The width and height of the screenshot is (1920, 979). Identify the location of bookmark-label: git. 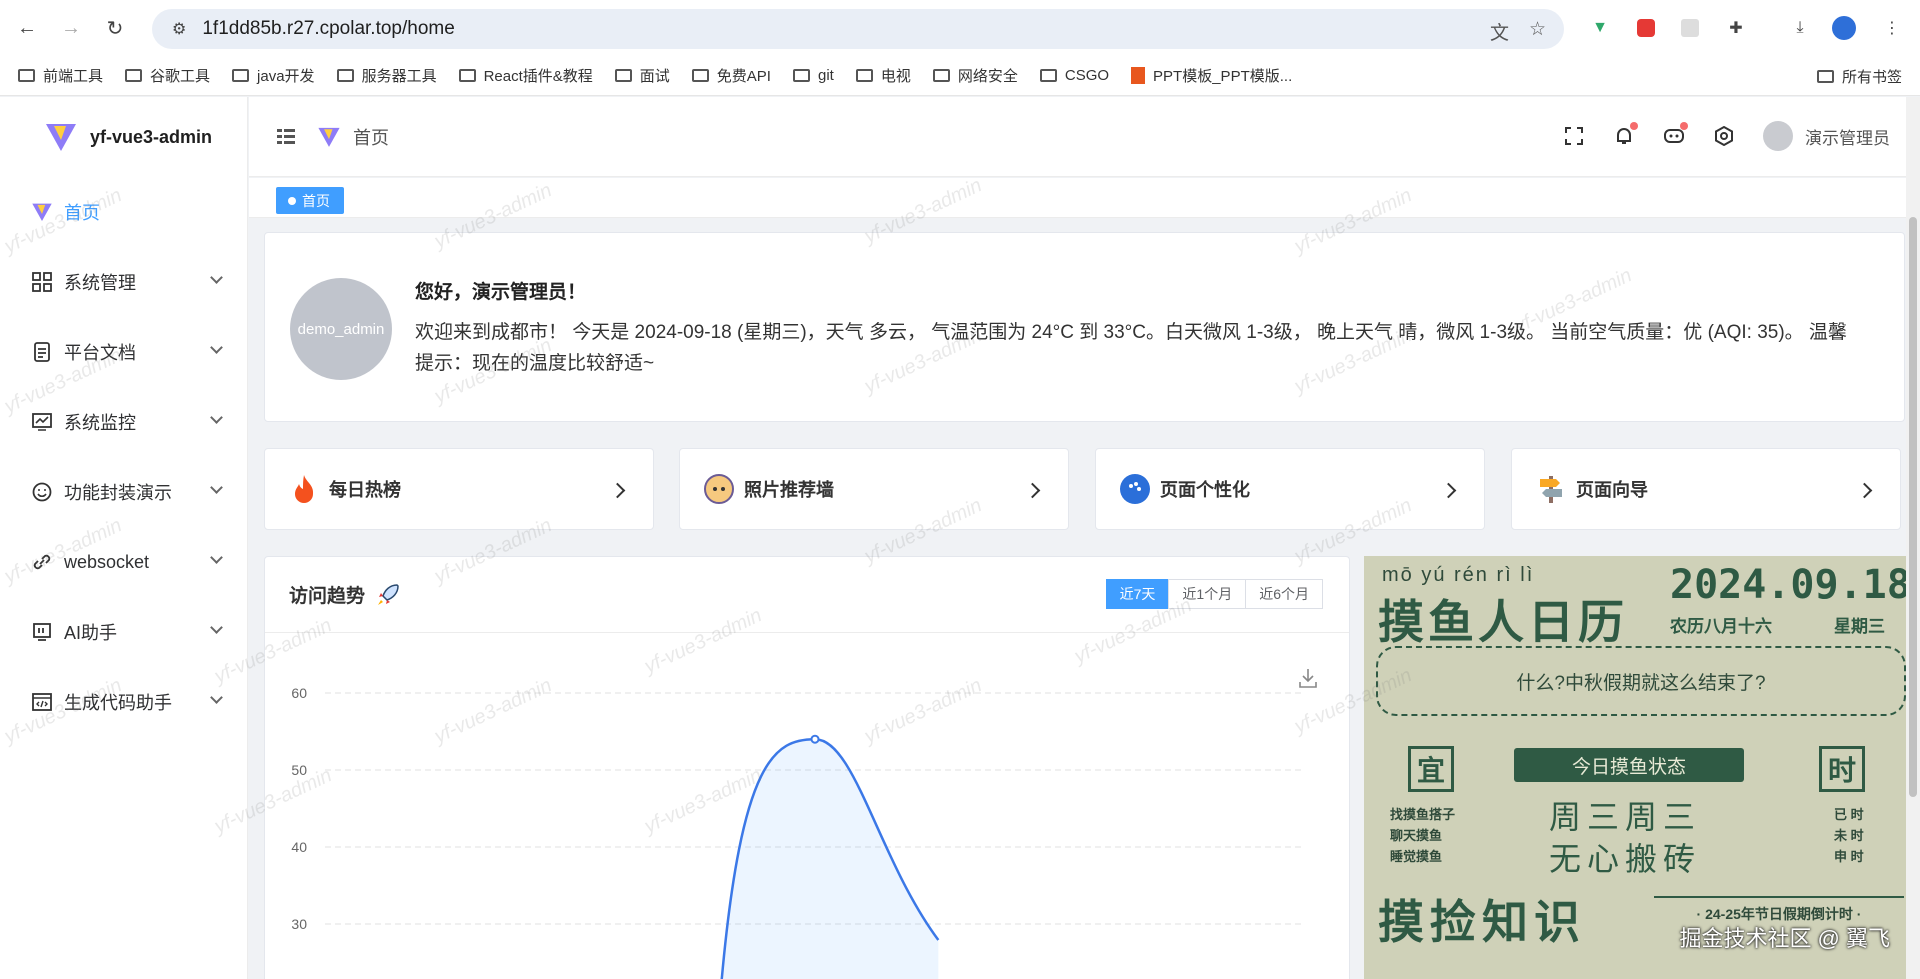
(825, 75).